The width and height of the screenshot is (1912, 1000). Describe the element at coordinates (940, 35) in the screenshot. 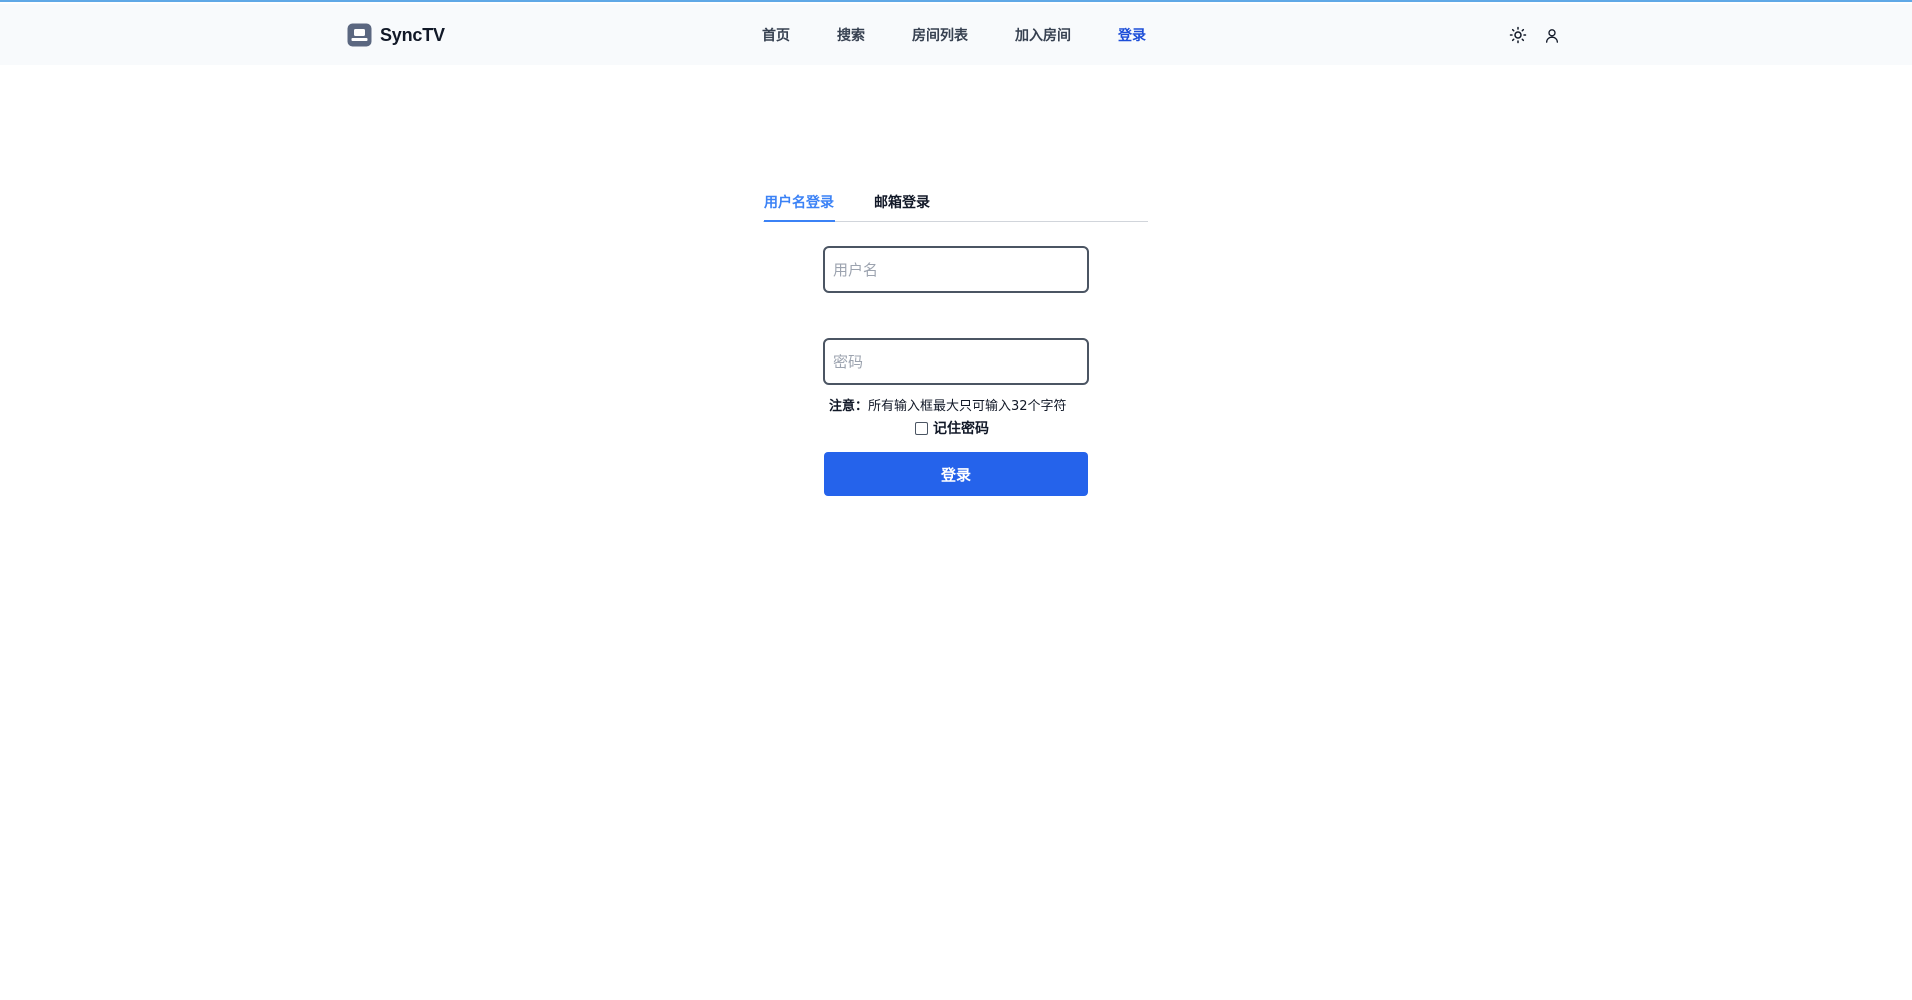

I see `nav-room-list: 房间列表` at that location.